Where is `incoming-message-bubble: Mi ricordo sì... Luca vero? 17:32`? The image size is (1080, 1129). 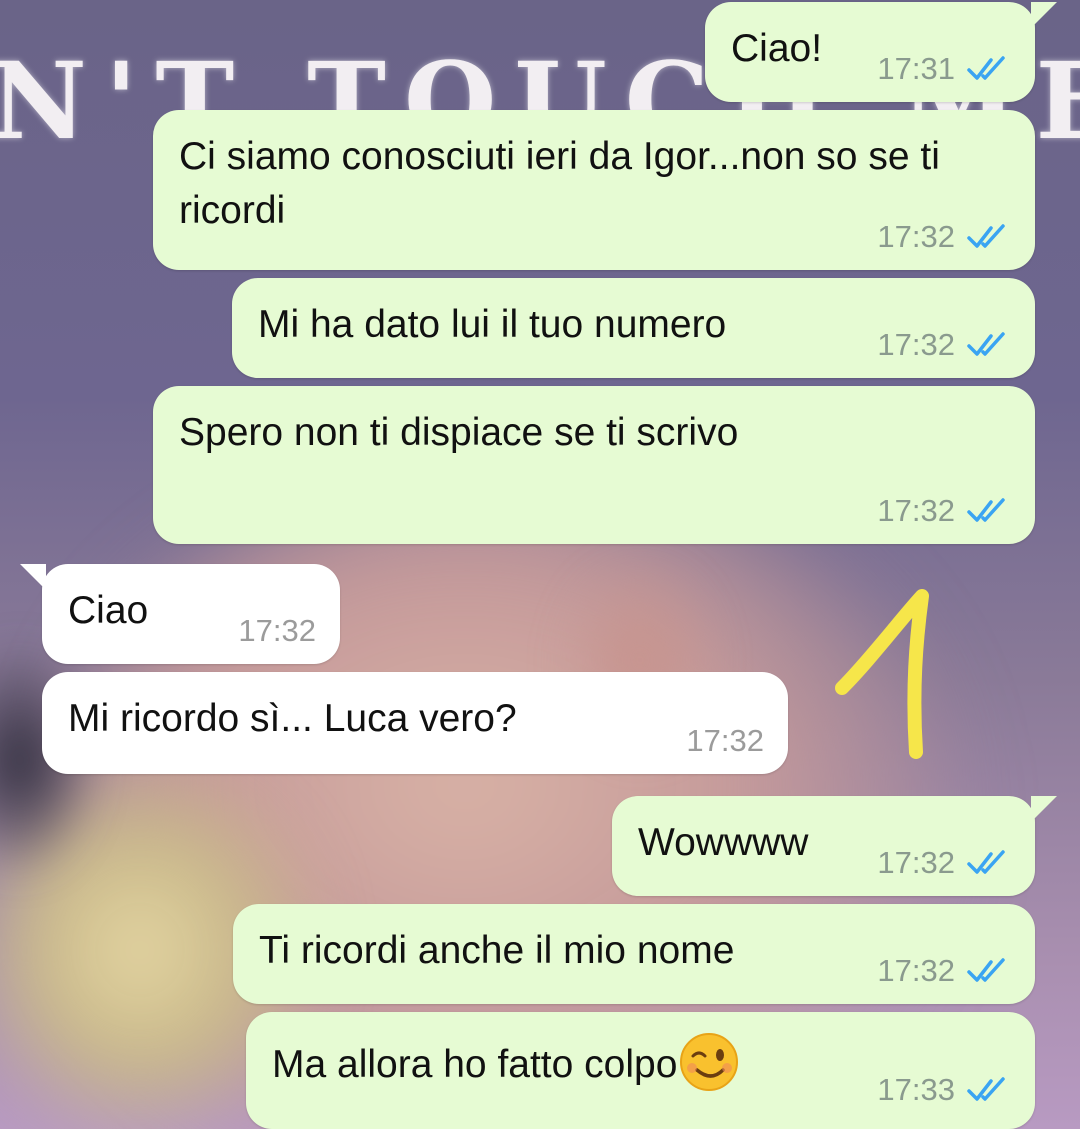 incoming-message-bubble: Mi ricordo sì... Luca vero? 17:32 is located at coordinates (415, 723).